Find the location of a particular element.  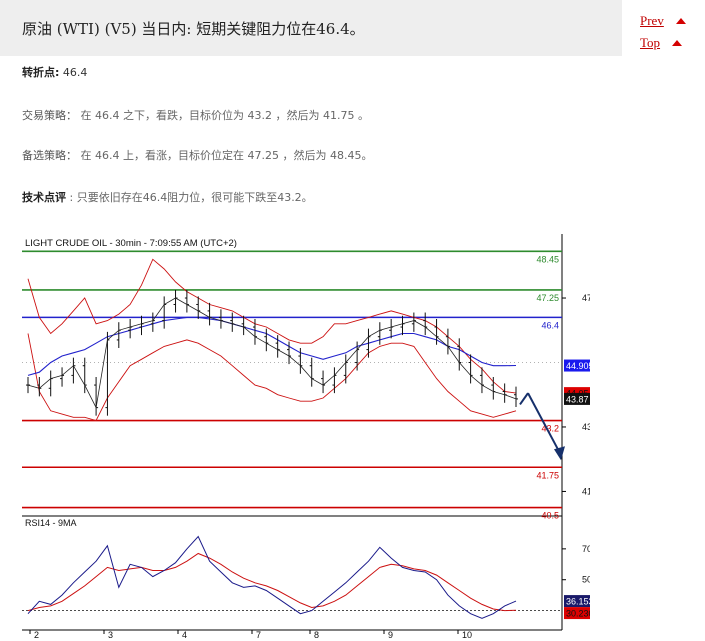

level-label: 46.4 is located at coordinates (550, 325).